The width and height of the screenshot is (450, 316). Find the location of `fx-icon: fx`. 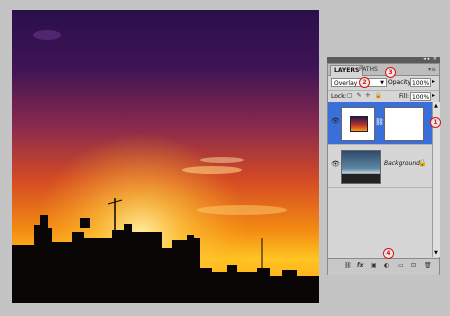

fx-icon: fx is located at coordinates (360, 265).